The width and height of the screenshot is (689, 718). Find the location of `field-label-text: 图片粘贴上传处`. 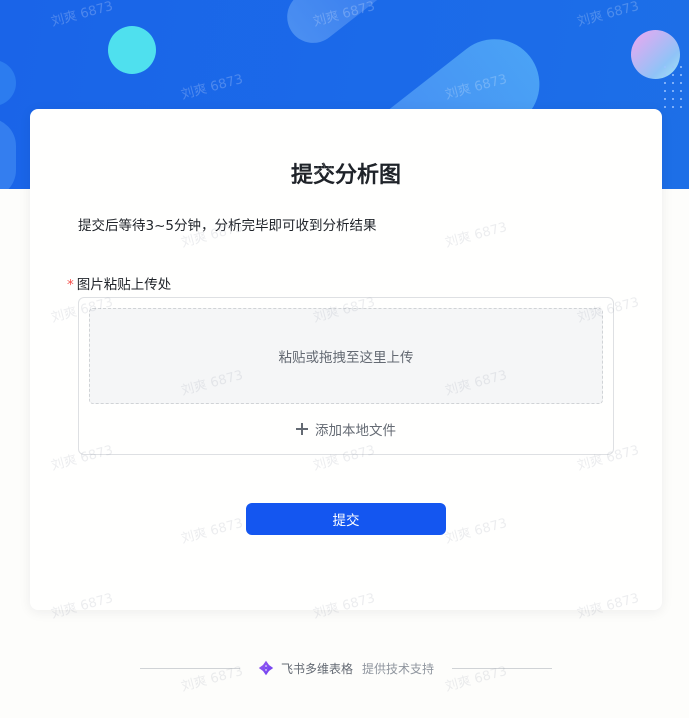

field-label-text: 图片粘贴上传处 is located at coordinates (124, 285).